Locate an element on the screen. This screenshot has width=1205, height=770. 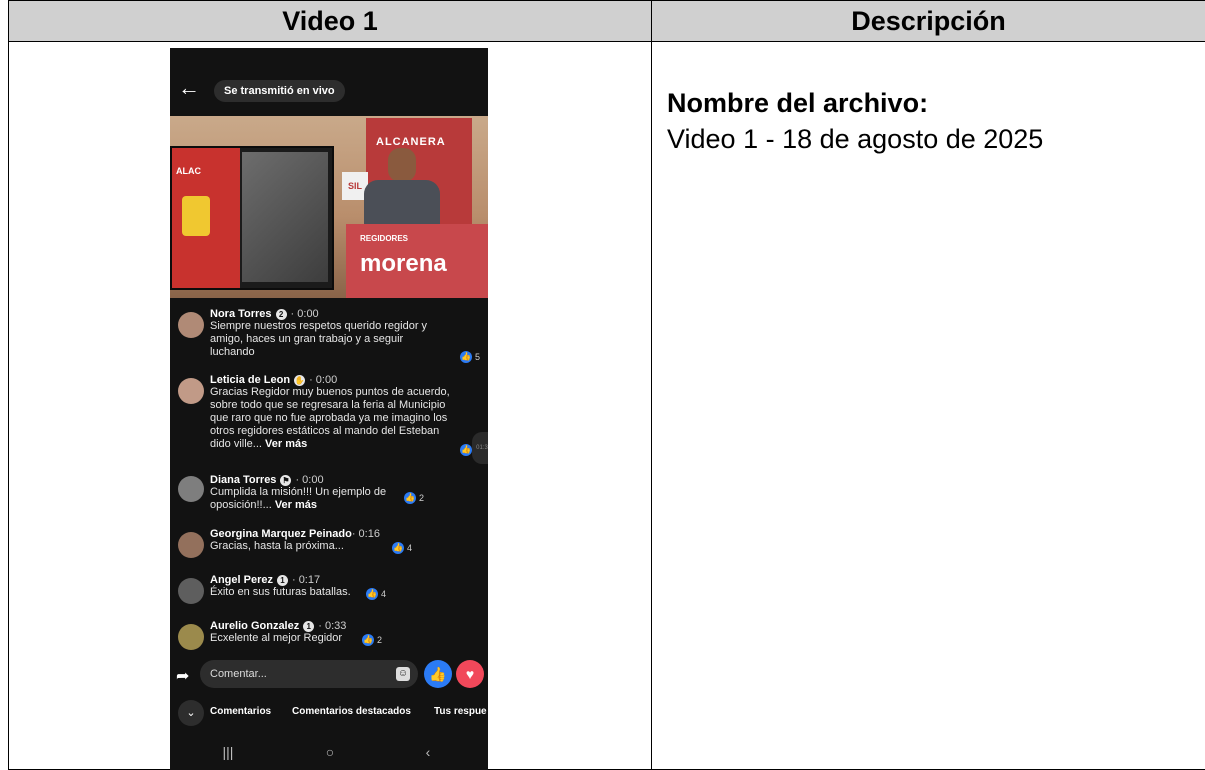
comment-author: Georgina Marquez Peinado is located at coordinates (281, 534).